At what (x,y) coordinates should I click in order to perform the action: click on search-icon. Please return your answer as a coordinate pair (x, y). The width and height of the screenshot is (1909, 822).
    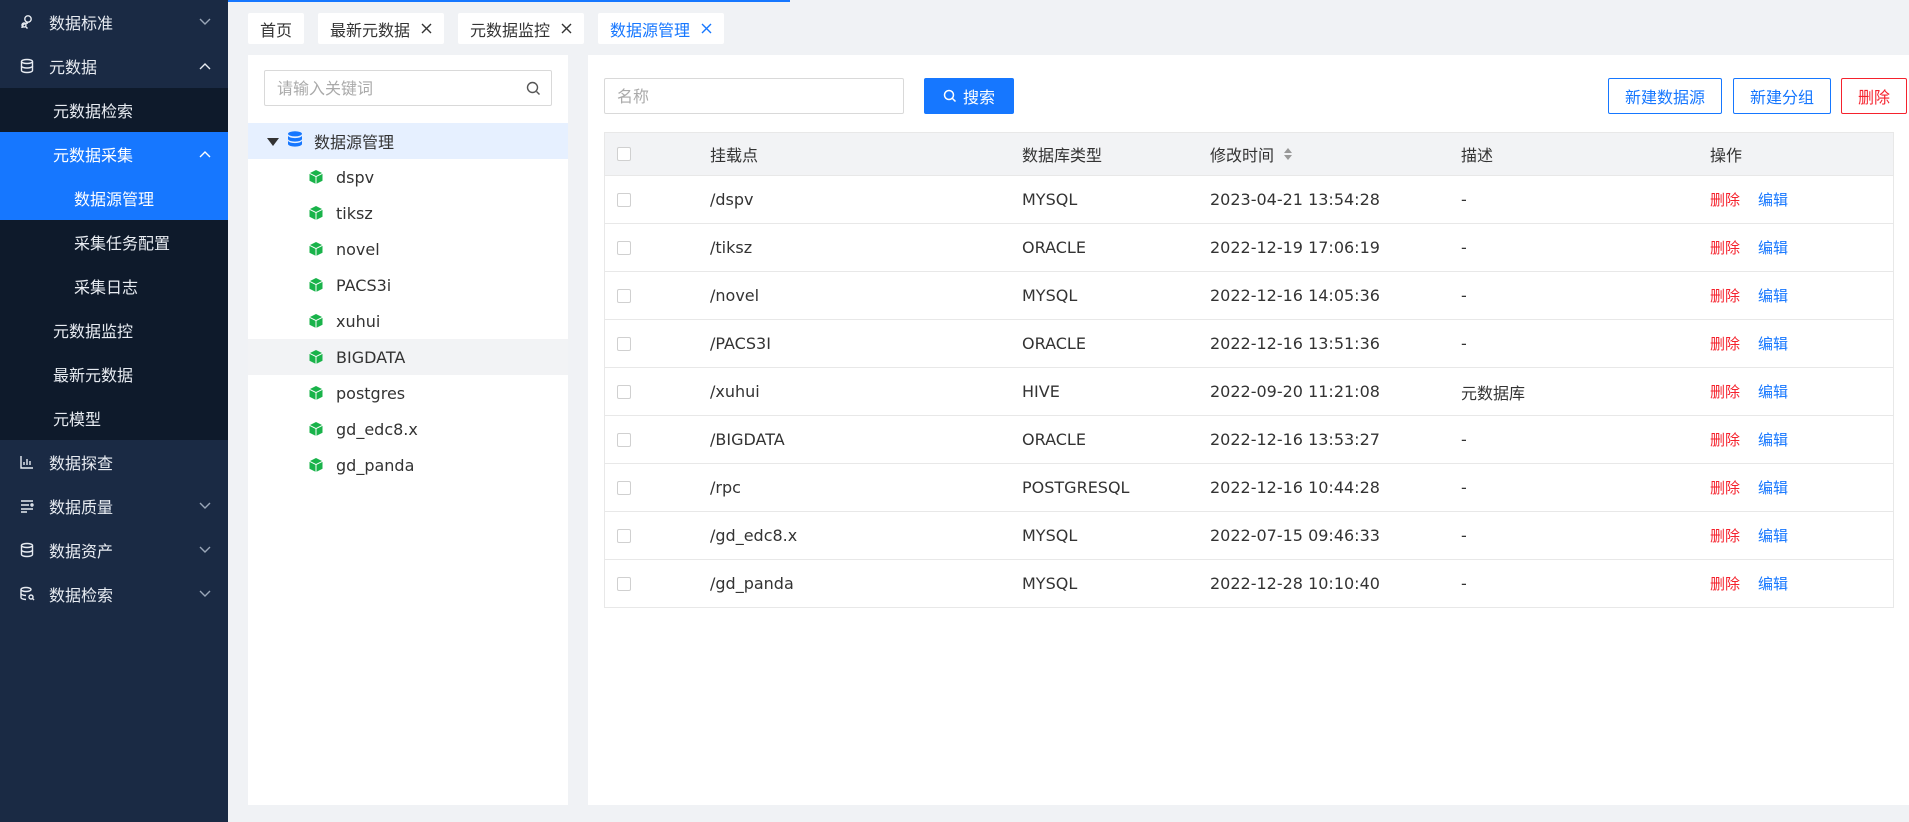
    Looking at the image, I should click on (533, 88).